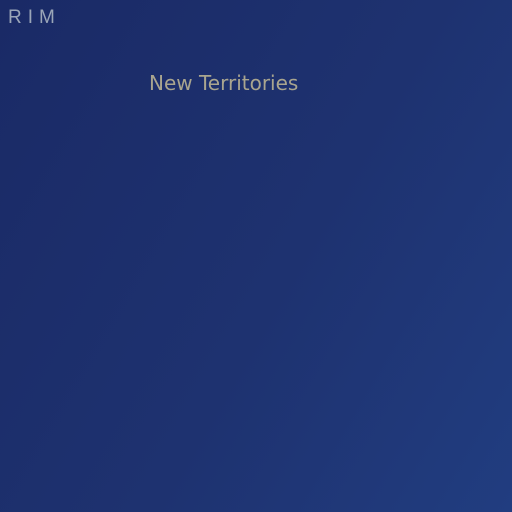 Image resolution: width=512 pixels, height=512 pixels. I want to click on headline-title: New Territories, so click(224, 83).